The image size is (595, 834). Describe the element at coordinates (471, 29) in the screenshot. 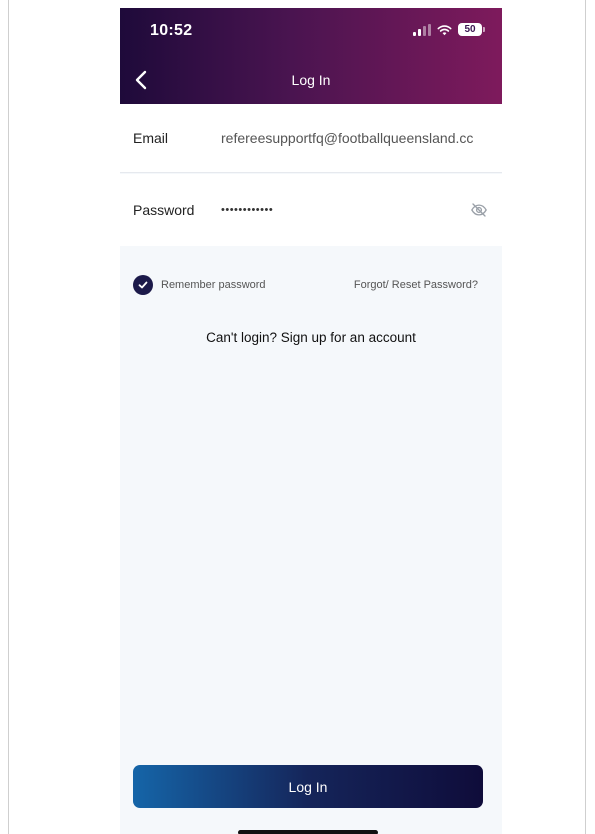

I see `battery-icon: 50` at that location.